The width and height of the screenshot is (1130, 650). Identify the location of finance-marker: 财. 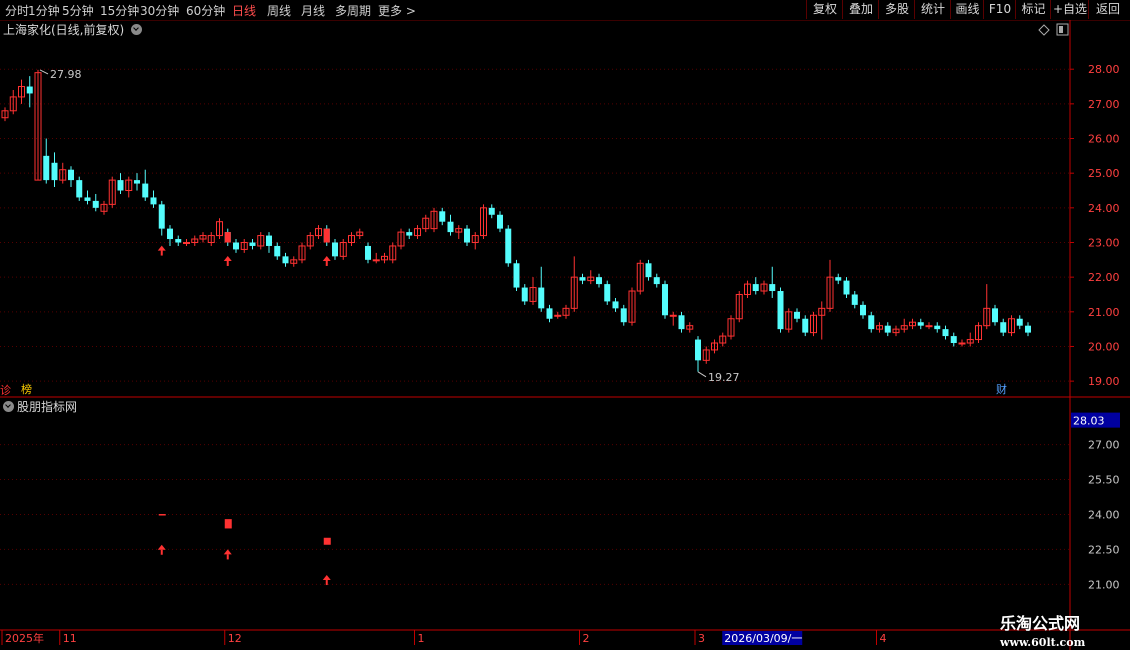
(1001, 389).